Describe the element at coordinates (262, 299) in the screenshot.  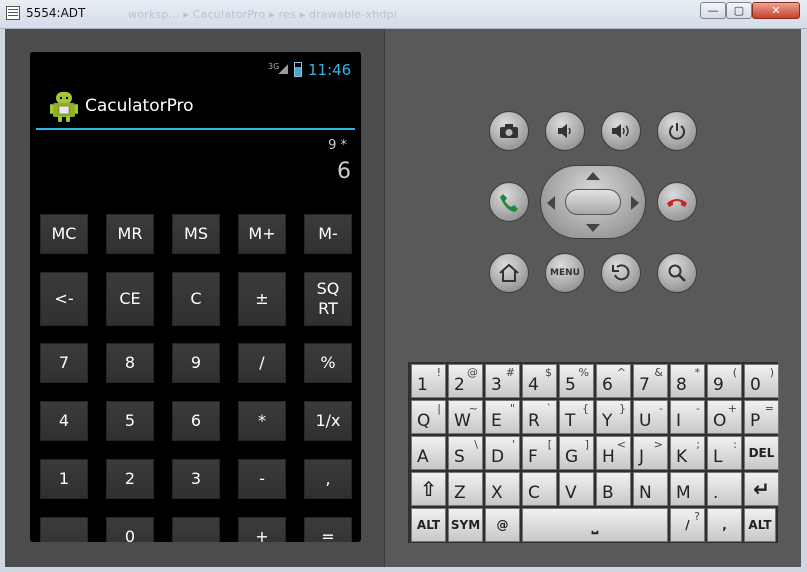
I see `calc-key: ±` at that location.